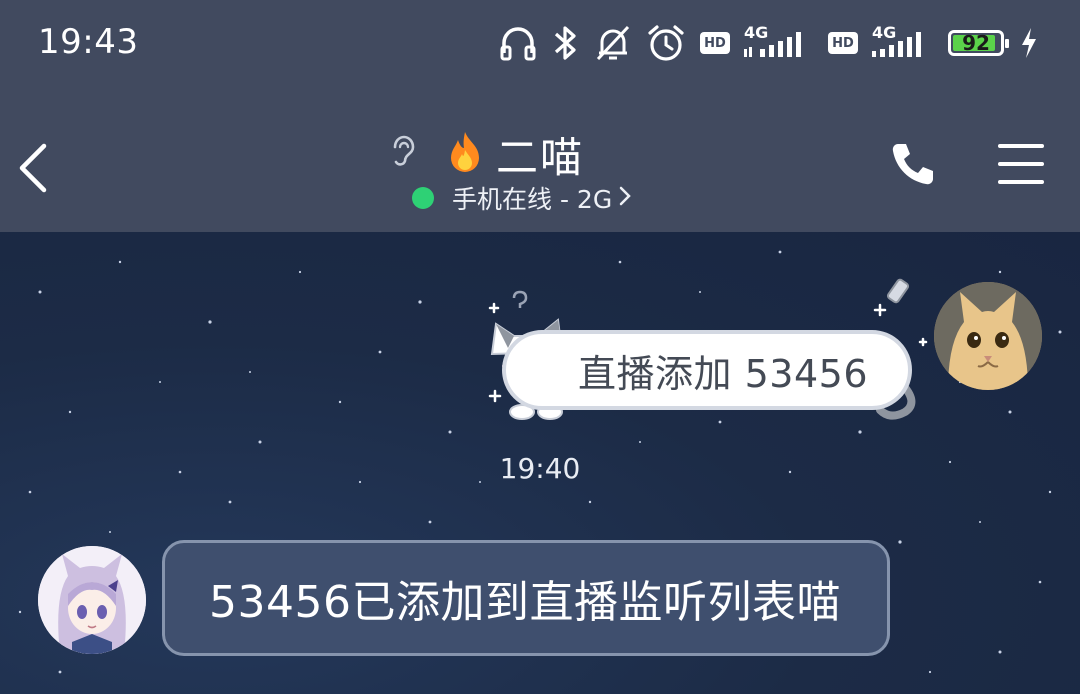  Describe the element at coordinates (465, 154) in the screenshot. I see `fire-icon` at that location.